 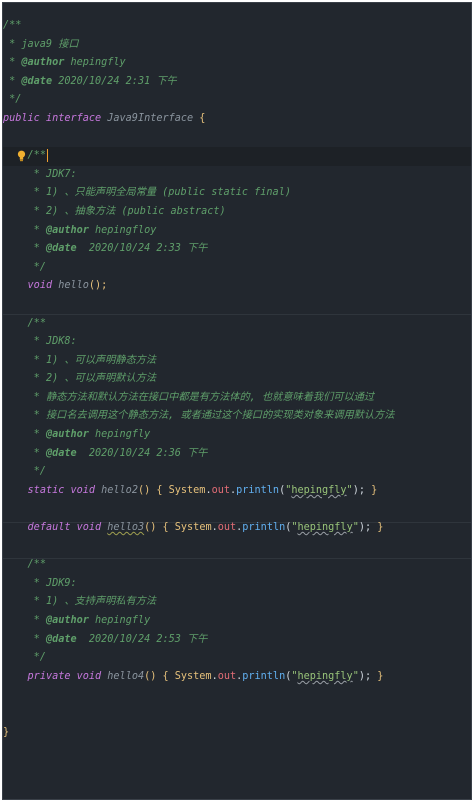 What do you see at coordinates (55, 583) in the screenshot?
I see `comment-text: * JDK9:` at bounding box center [55, 583].